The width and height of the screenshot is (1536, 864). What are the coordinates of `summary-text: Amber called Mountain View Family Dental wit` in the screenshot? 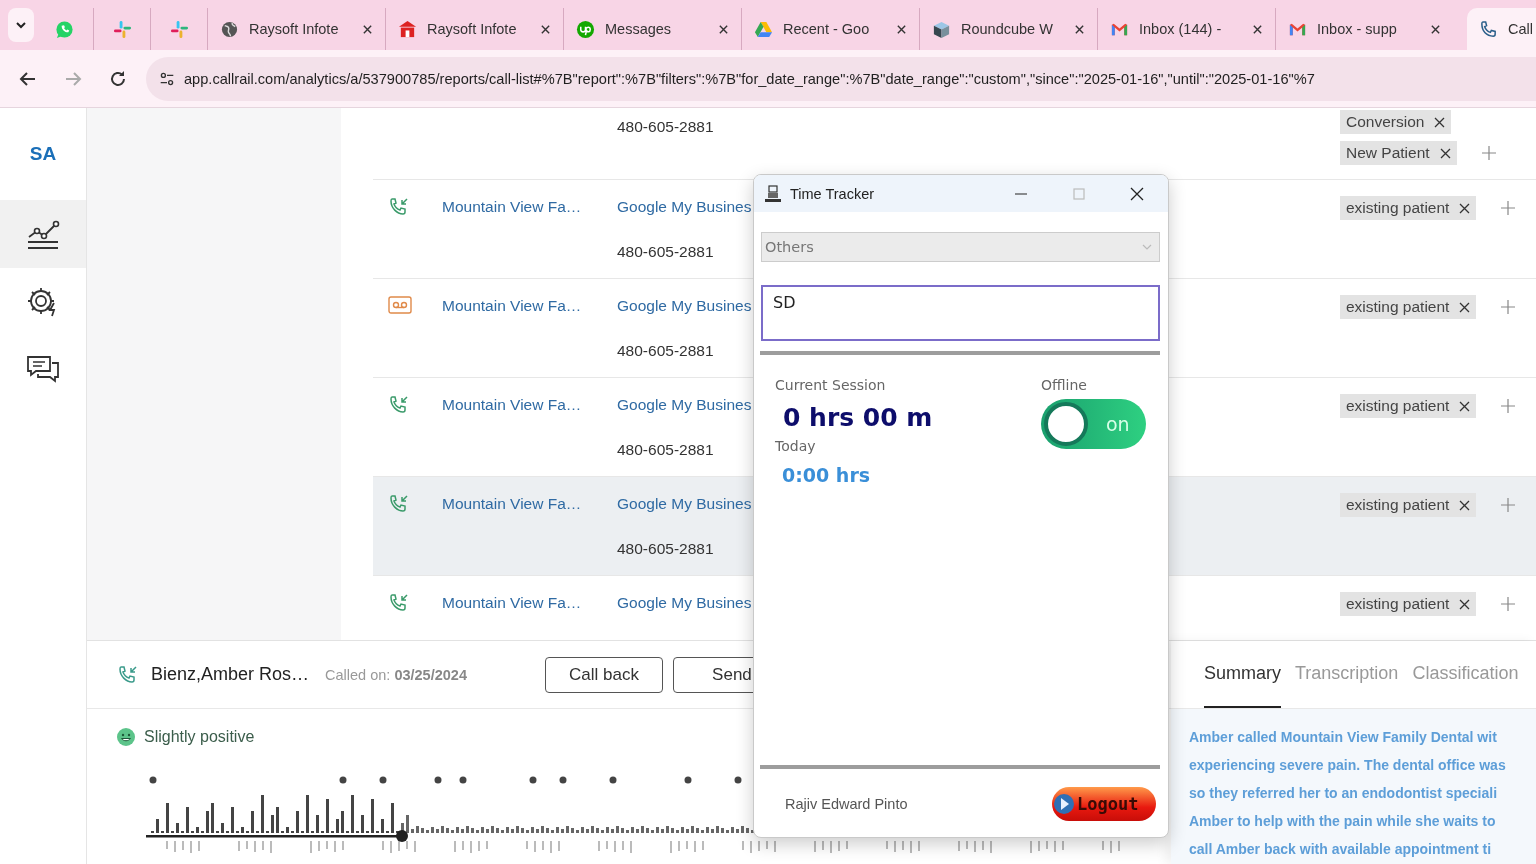 It's located at (1343, 737).